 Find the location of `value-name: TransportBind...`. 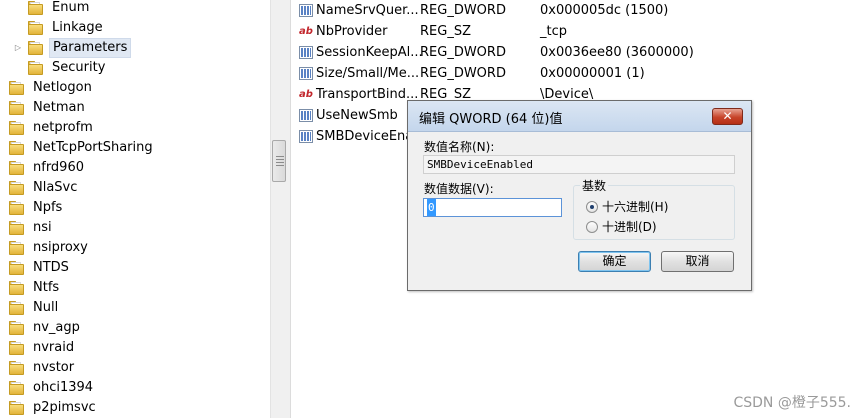

value-name: TransportBind... is located at coordinates (367, 94).